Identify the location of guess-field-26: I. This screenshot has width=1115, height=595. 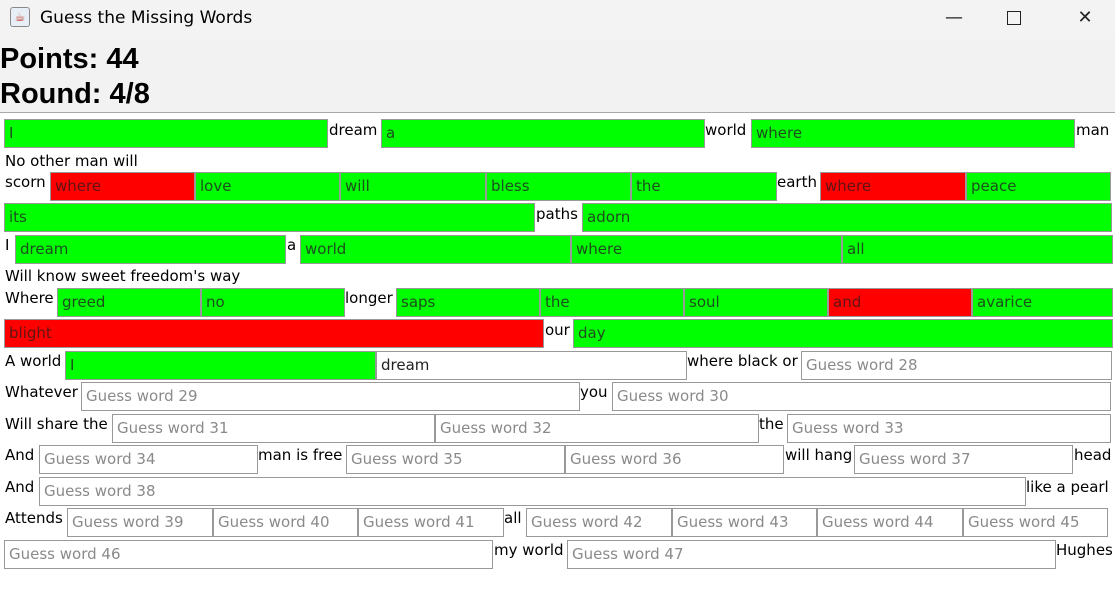
(220, 365).